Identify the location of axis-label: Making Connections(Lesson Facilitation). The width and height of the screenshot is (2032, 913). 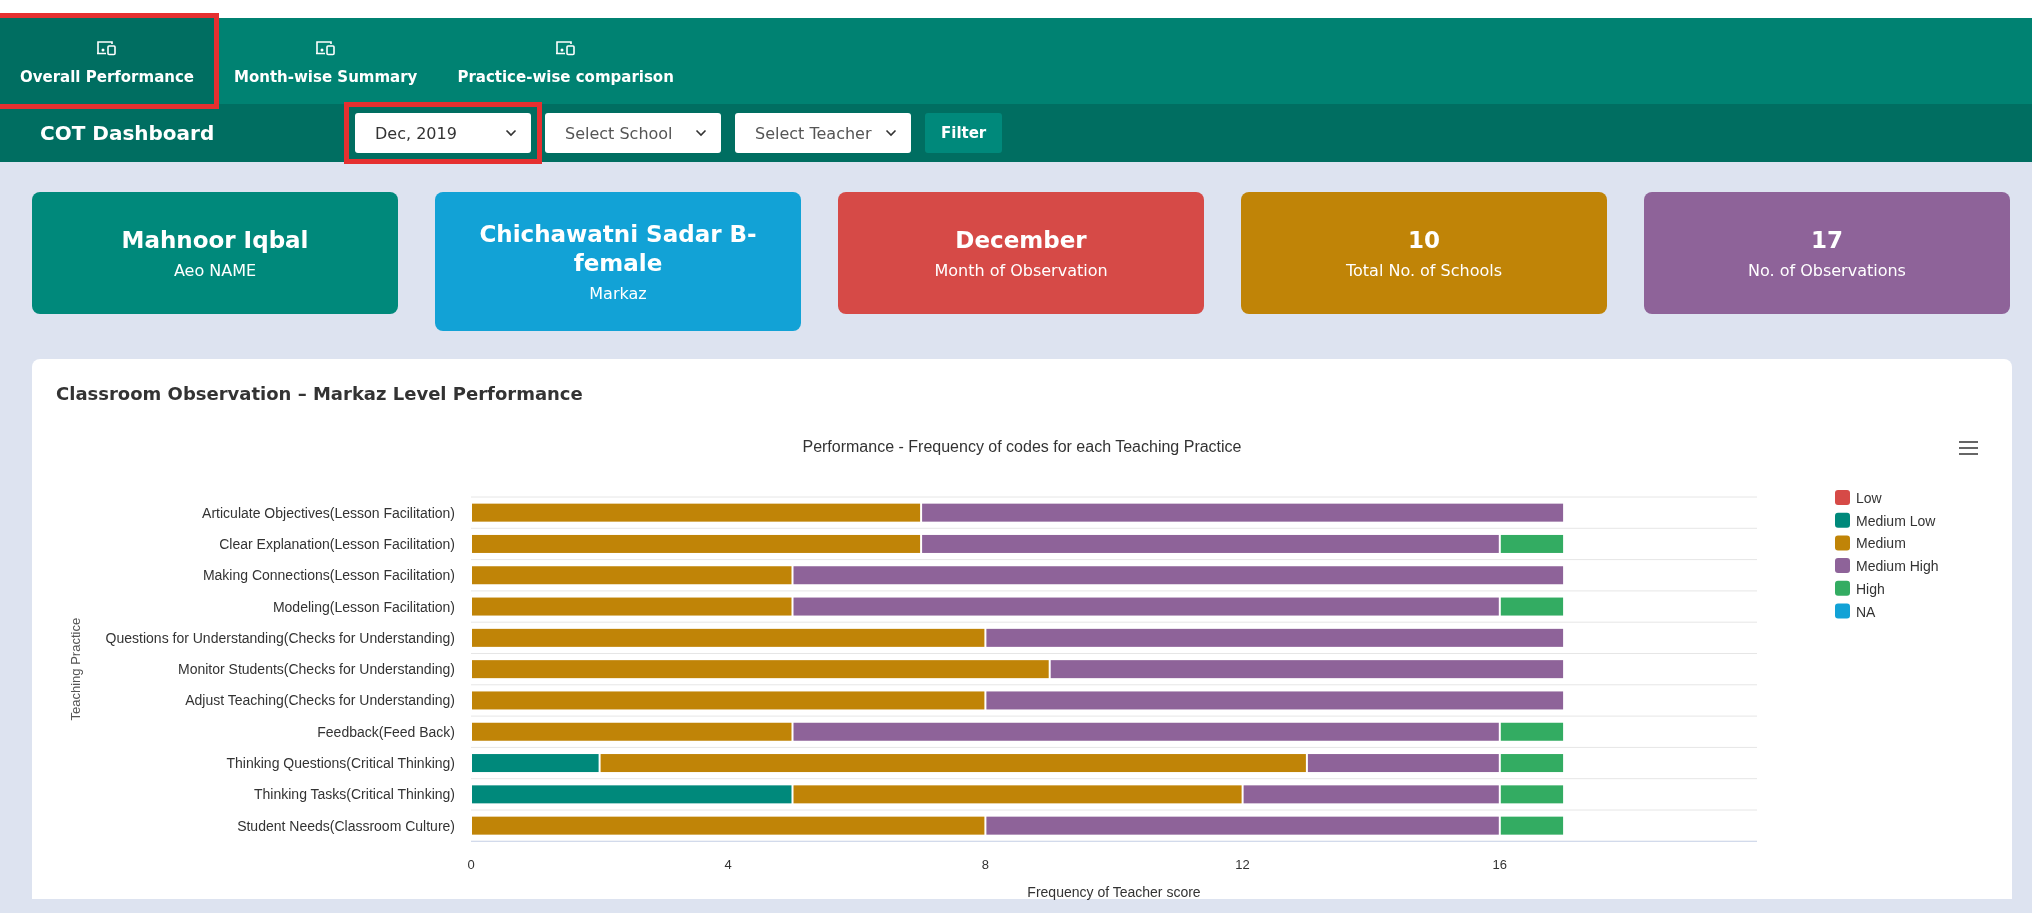
(328, 575).